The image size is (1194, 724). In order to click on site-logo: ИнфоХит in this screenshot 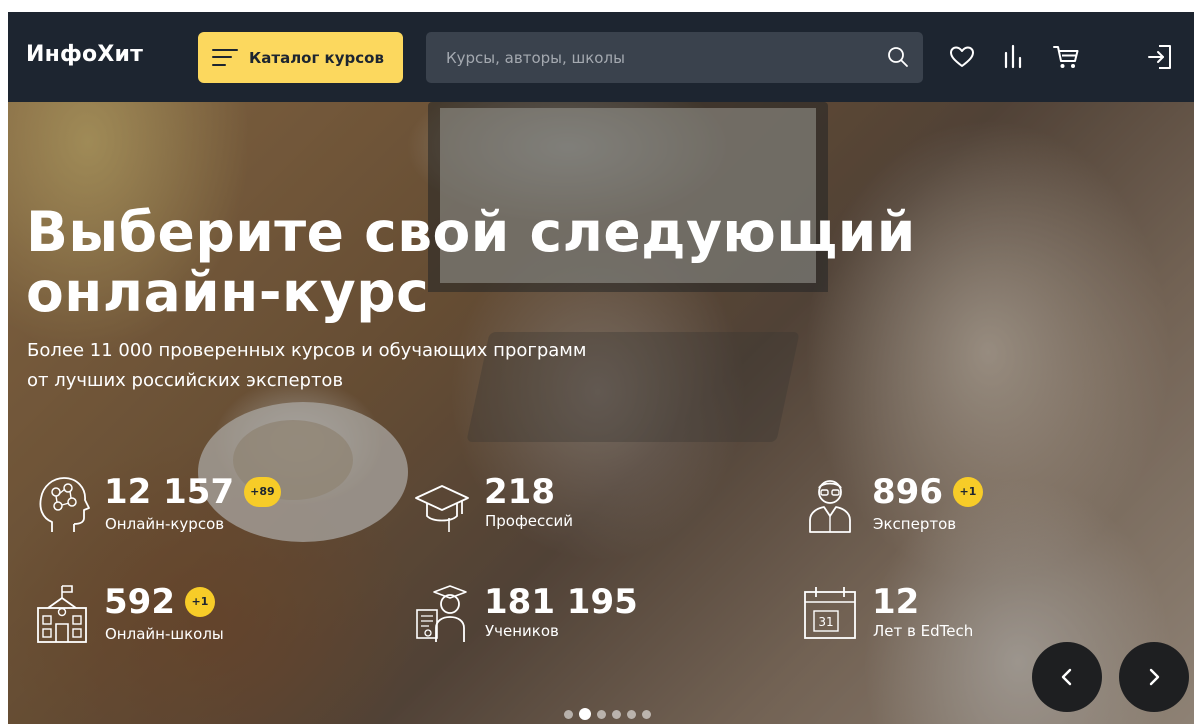, I will do `click(84, 54)`.